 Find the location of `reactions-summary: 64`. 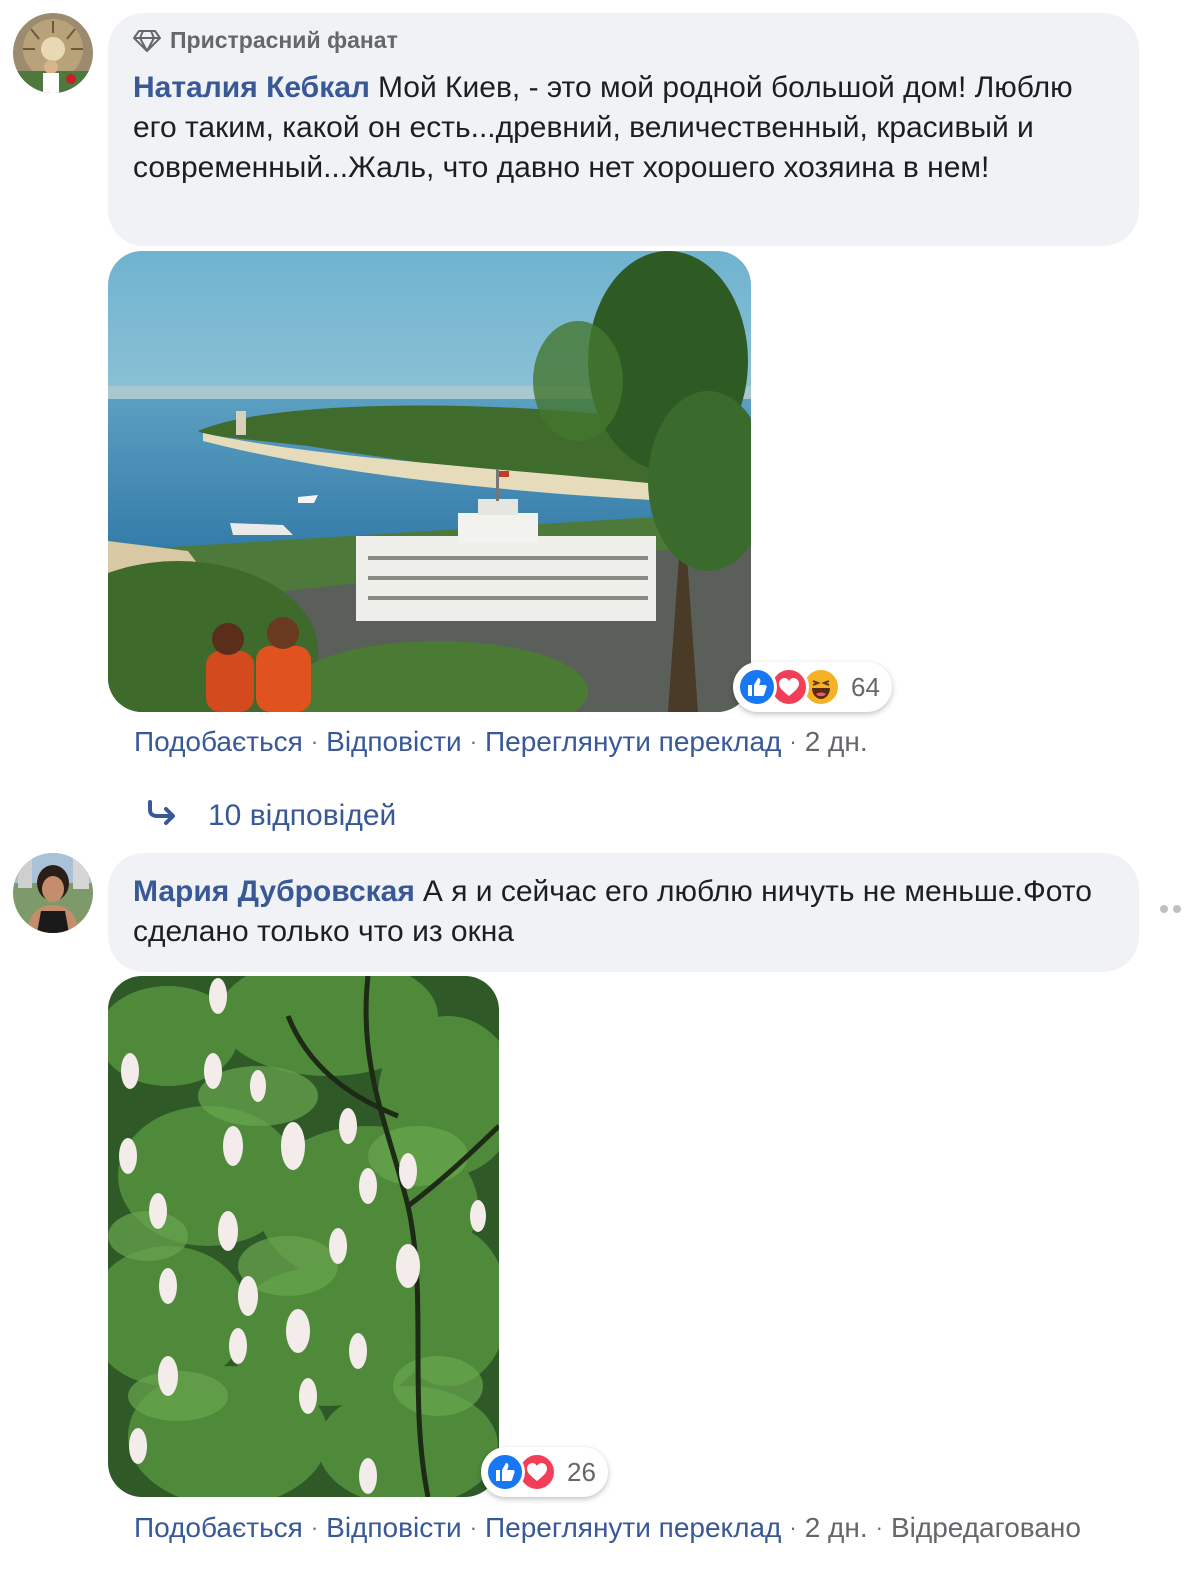

reactions-summary: 64 is located at coordinates (812, 687).